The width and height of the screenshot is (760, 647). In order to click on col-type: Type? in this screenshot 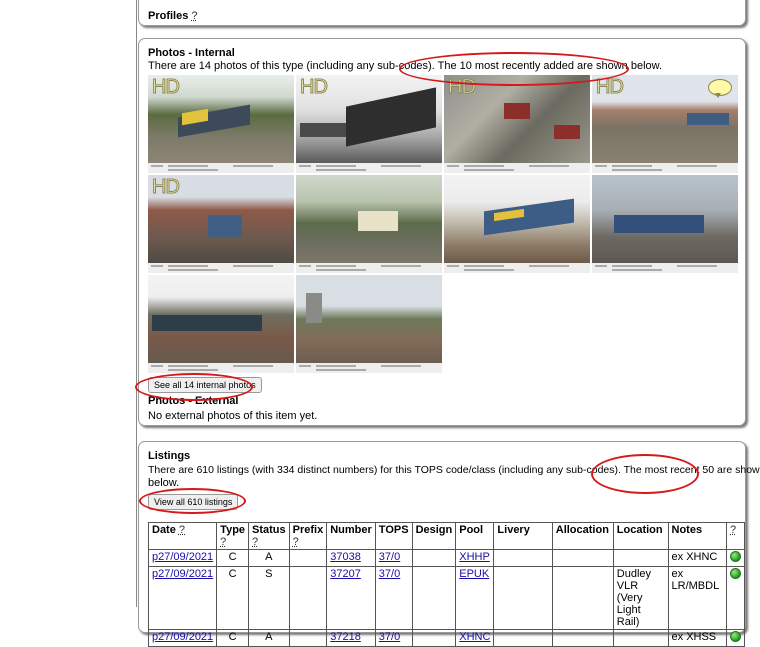, I will do `click(233, 536)`.